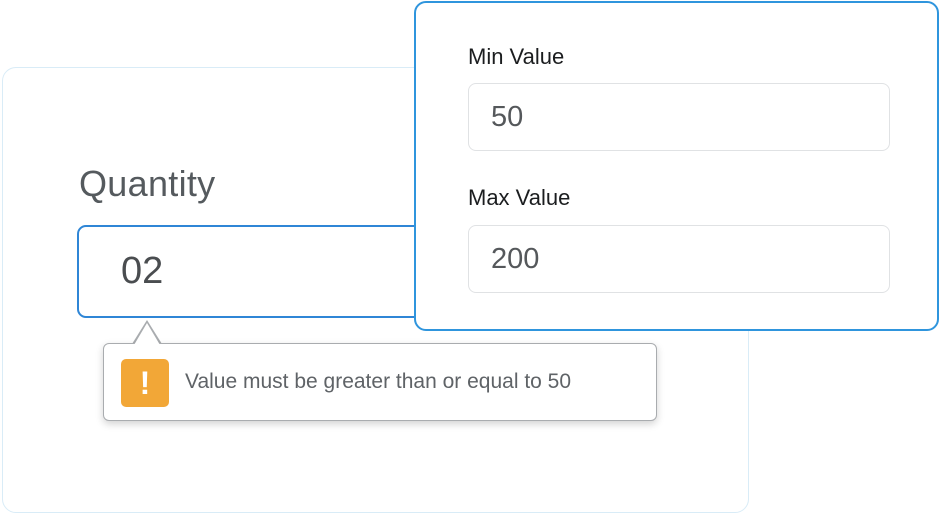 This screenshot has height=514, width=940. Describe the element at coordinates (679, 117) in the screenshot. I see `min-value-input` at that location.